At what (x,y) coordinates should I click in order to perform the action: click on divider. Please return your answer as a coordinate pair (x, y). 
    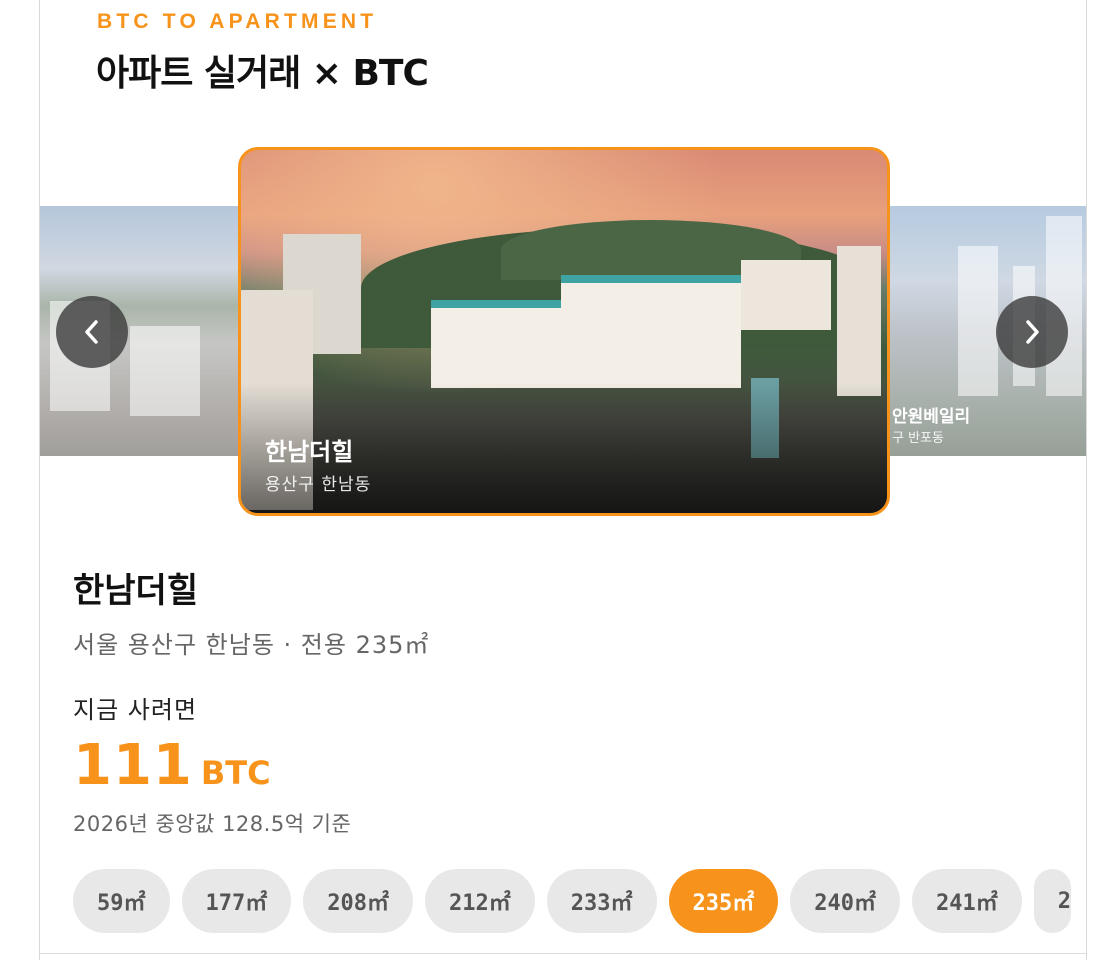
    Looking at the image, I should click on (563, 953).